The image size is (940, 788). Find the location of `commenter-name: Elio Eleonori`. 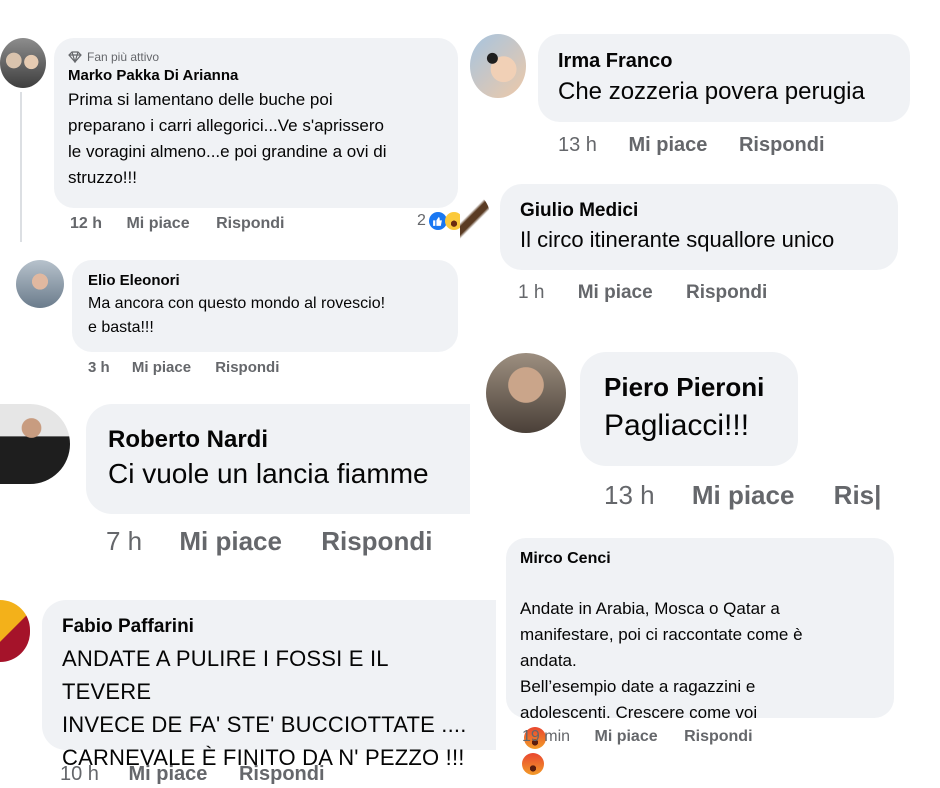

commenter-name: Elio Eleonori is located at coordinates (265, 280).